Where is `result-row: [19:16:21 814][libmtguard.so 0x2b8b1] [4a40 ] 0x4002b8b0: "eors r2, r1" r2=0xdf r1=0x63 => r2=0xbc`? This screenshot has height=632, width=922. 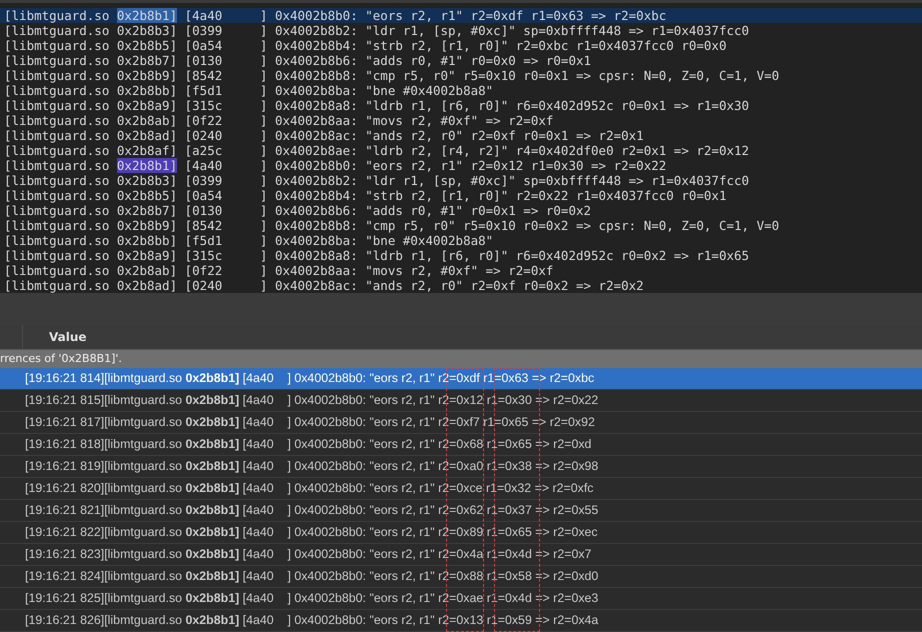
result-row: [19:16:21 814][libmtguard.so 0x2b8b1] [4a40 ] 0x4002b8b0: "eors r2, r1" r2=0xdf r1=0x63 => r2=0xbc is located at coordinates (461, 379).